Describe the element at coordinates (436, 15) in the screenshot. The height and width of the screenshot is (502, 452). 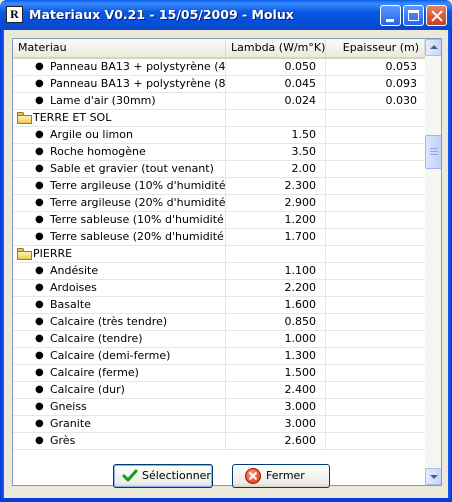
I see `close-window-button` at that location.